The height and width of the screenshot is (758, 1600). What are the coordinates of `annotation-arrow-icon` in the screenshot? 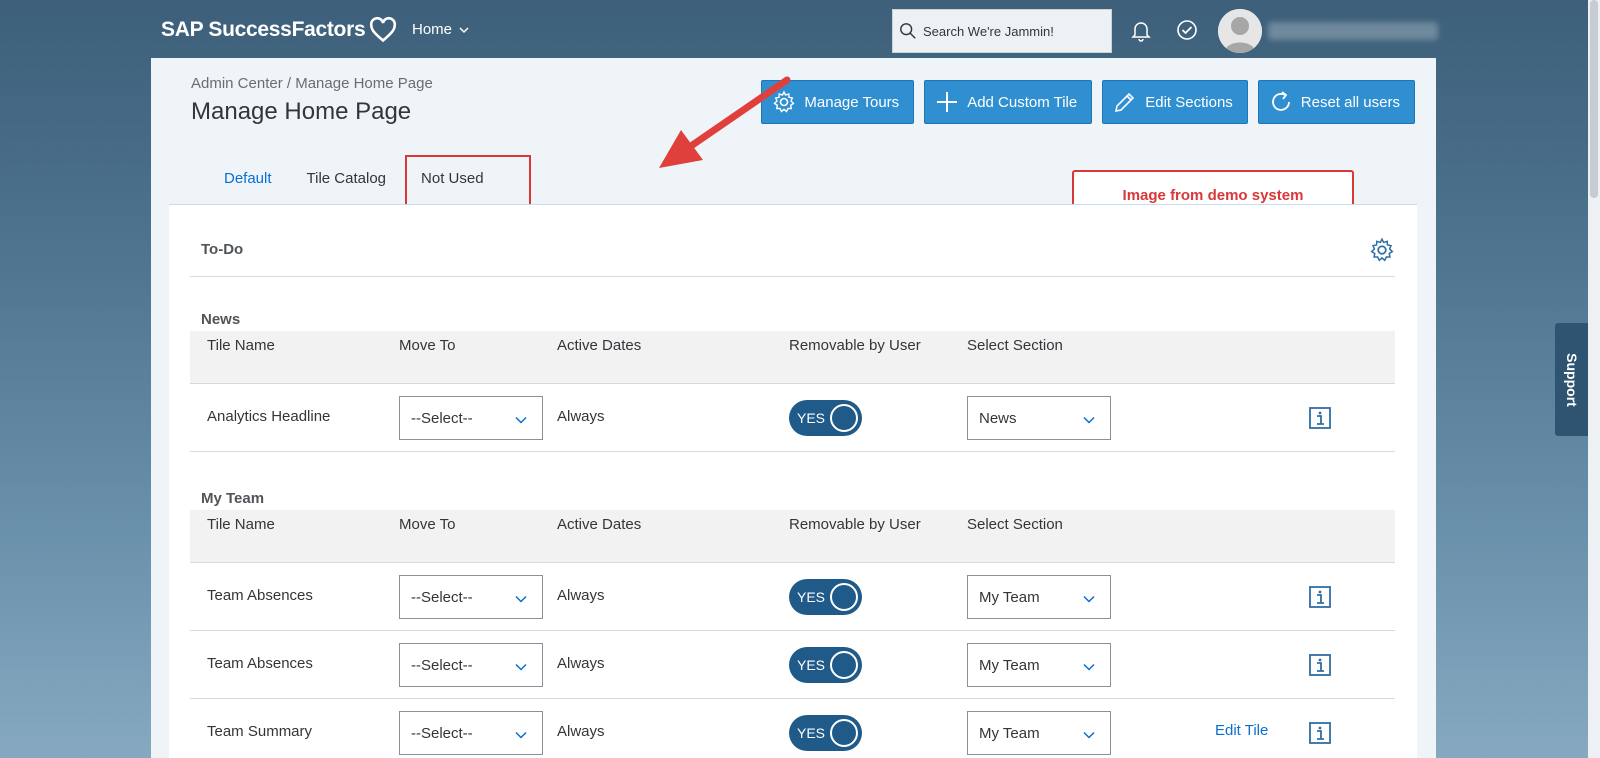 It's located at (725, 122).